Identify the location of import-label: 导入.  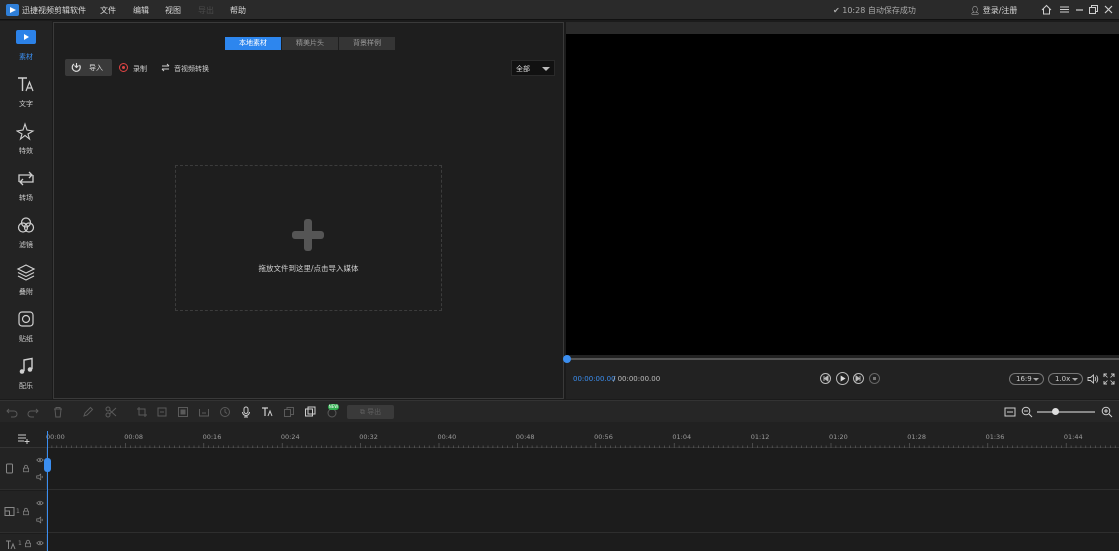
(96, 68).